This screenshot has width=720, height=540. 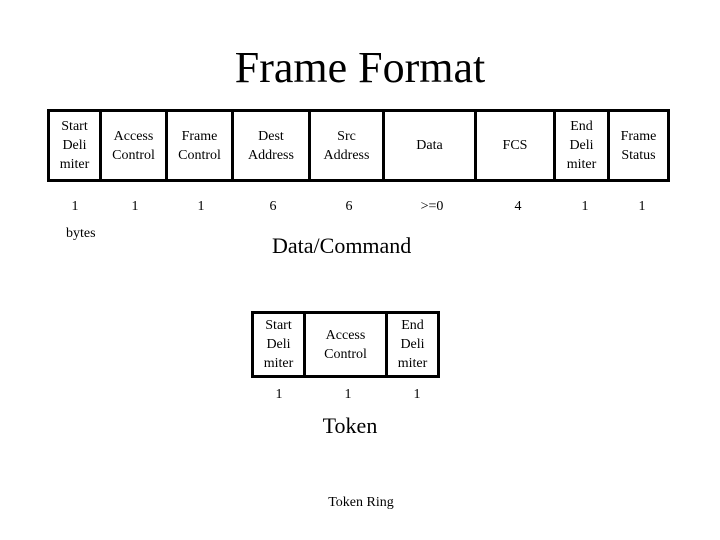 What do you see at coordinates (271, 145) in the screenshot?
I see `field-dest-address: Dest Address` at bounding box center [271, 145].